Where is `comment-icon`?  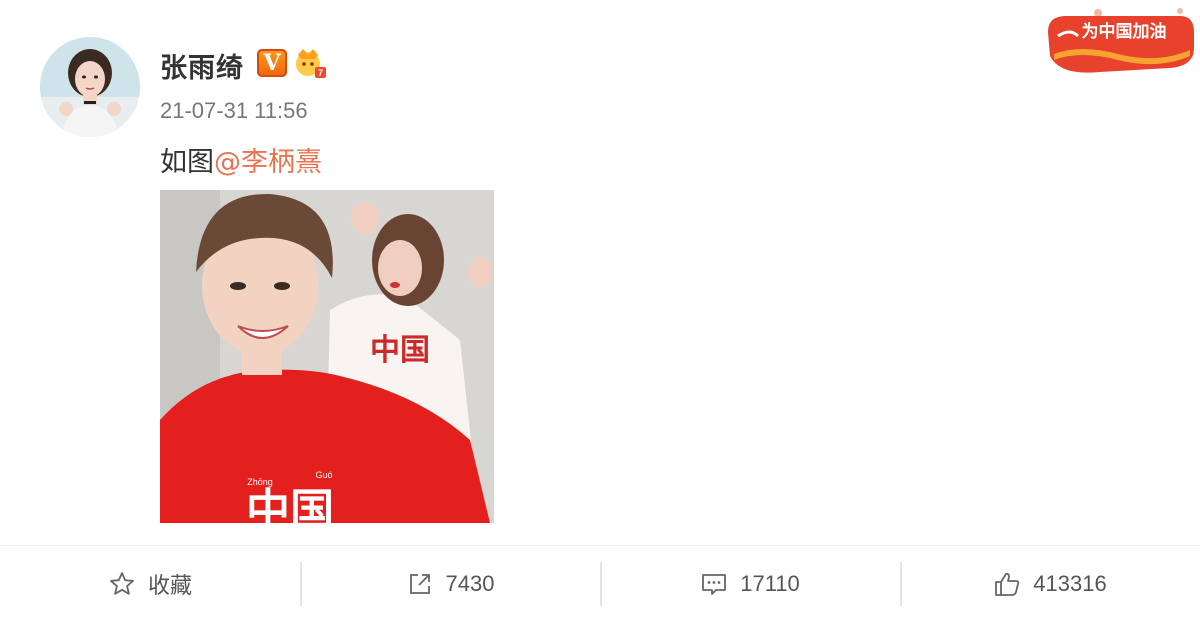 comment-icon is located at coordinates (714, 584).